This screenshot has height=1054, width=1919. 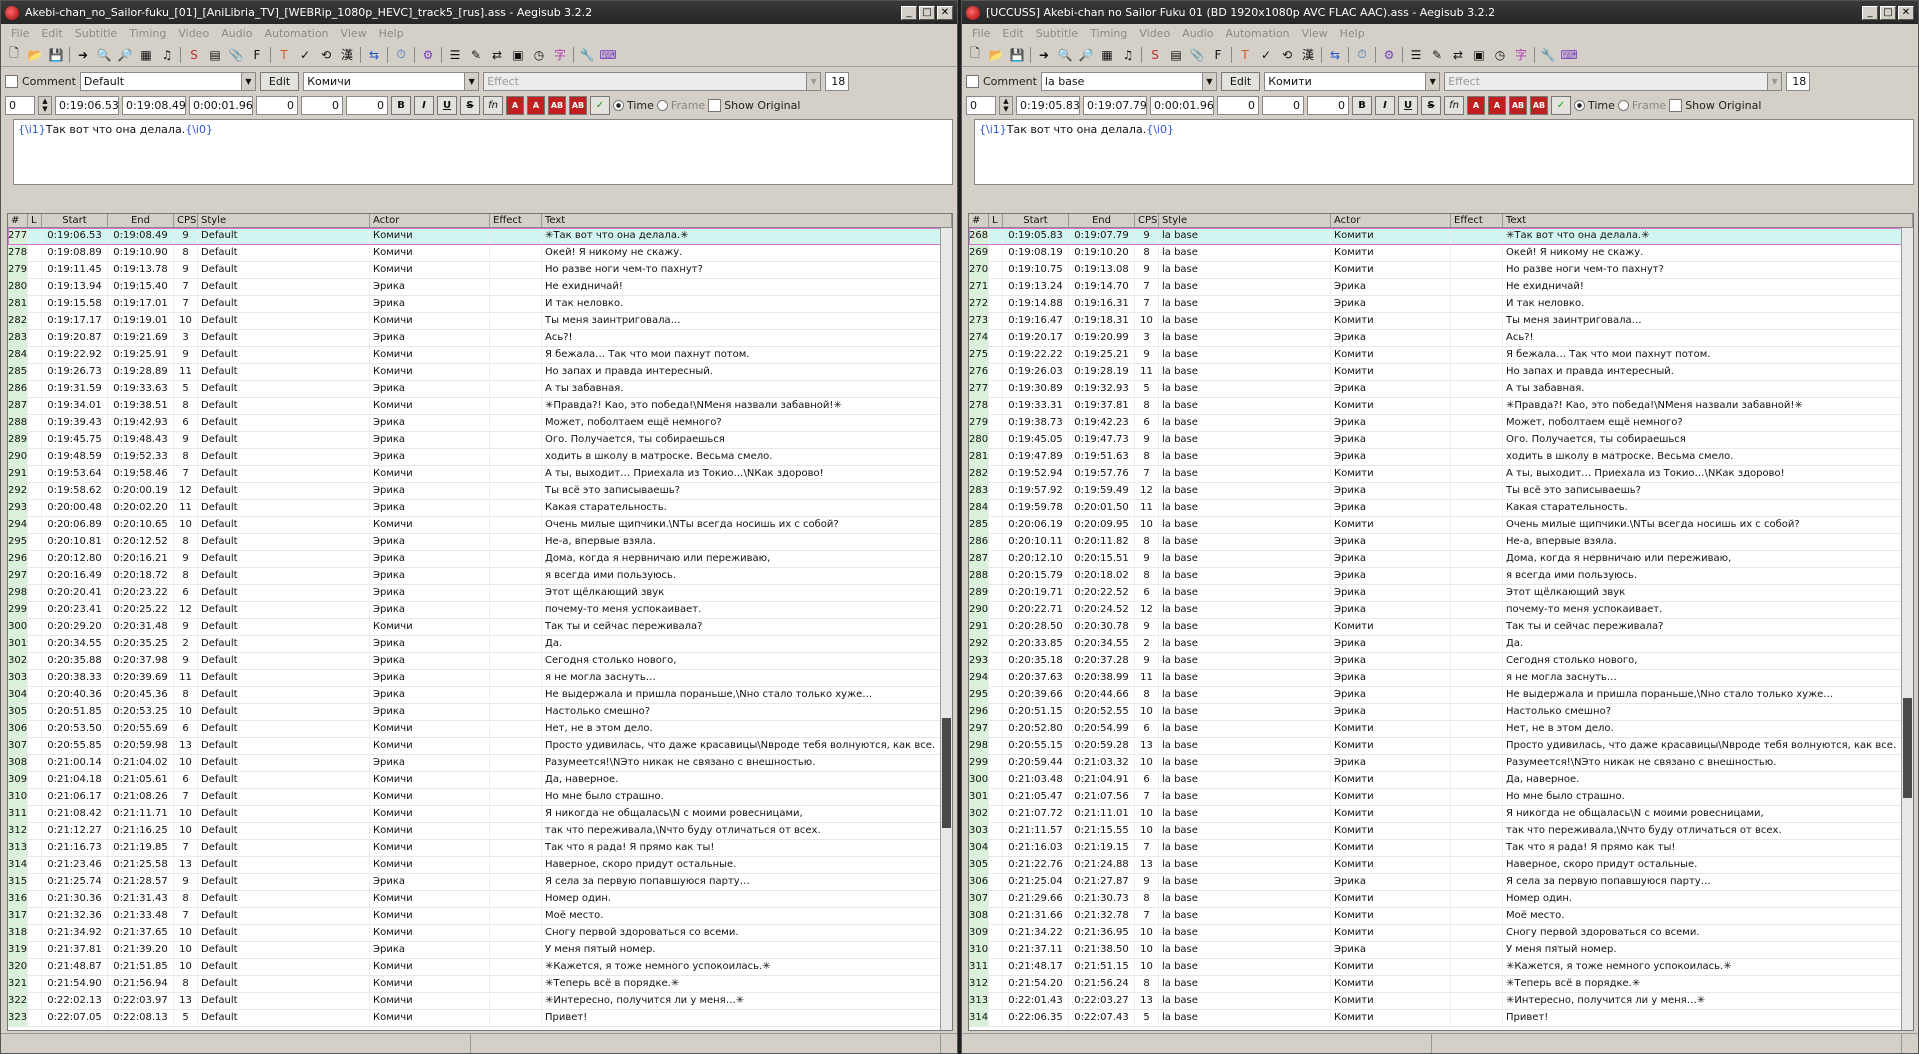 I want to click on style-icon: S, so click(x=1155, y=55).